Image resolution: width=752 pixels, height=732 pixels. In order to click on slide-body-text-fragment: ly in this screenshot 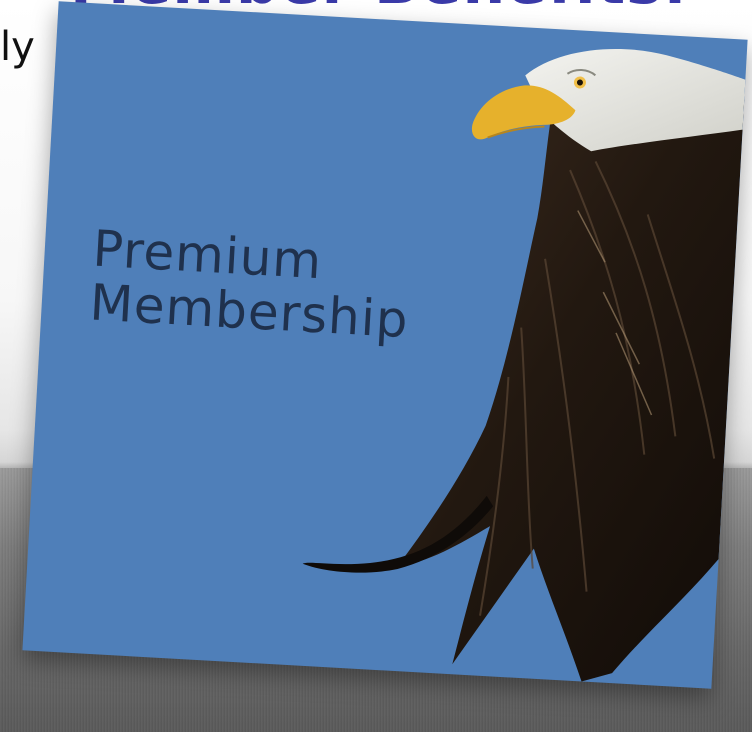, I will do `click(17, 47)`.